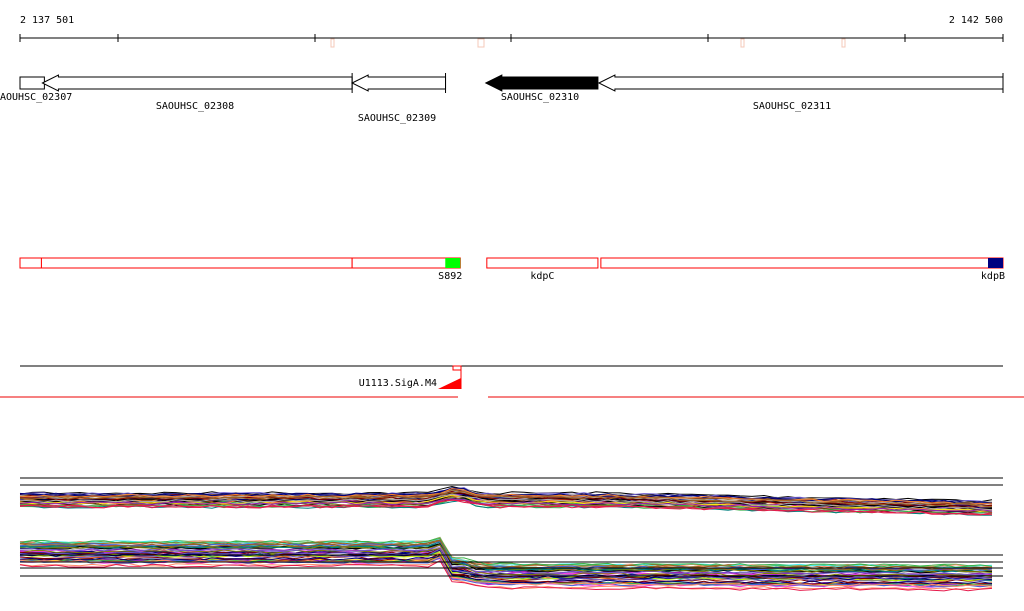  Describe the element at coordinates (36, 97) in the screenshot. I see `gene-label: AOUHSC_02307` at that location.